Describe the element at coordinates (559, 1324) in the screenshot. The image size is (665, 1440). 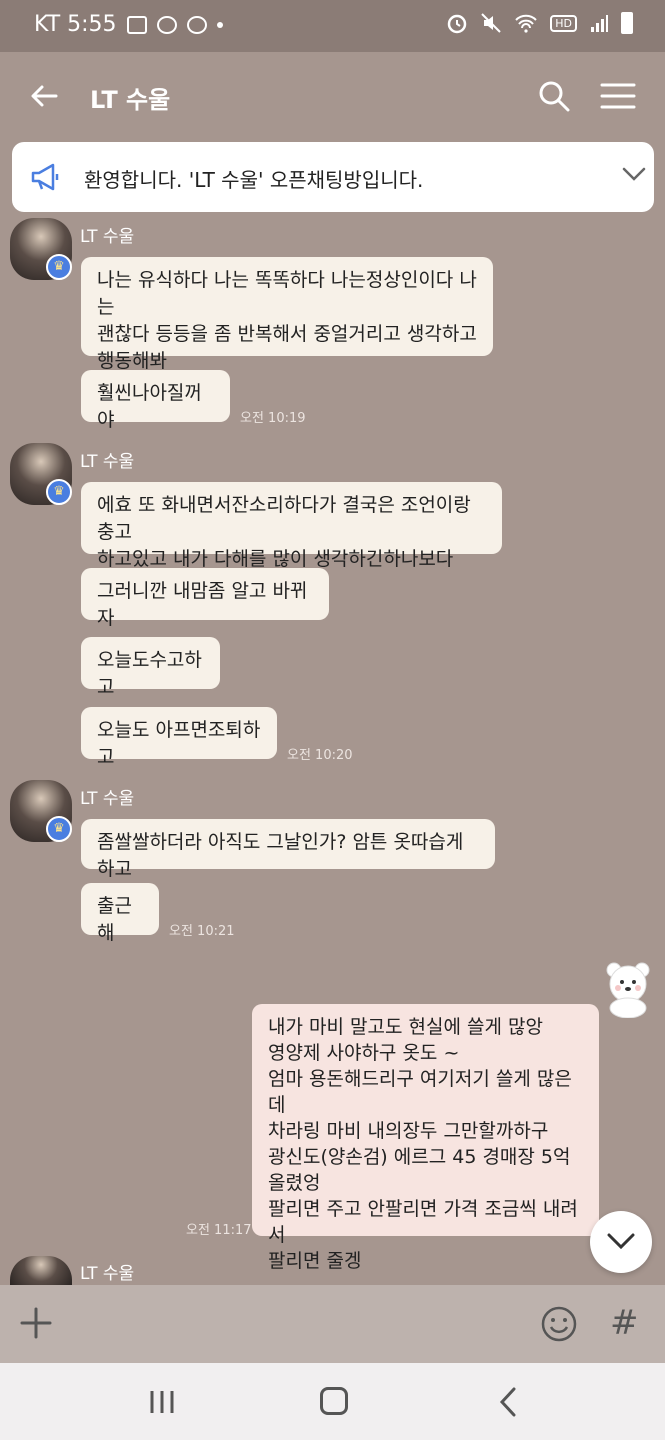
I see `emoji-icon` at that location.